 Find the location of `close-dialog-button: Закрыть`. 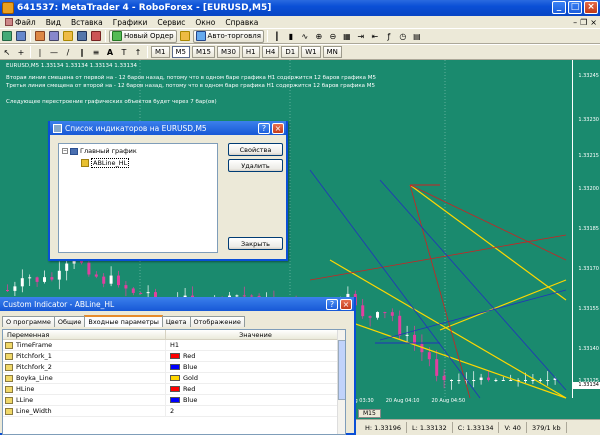

close-dialog-button: Закрыть is located at coordinates (255, 243).